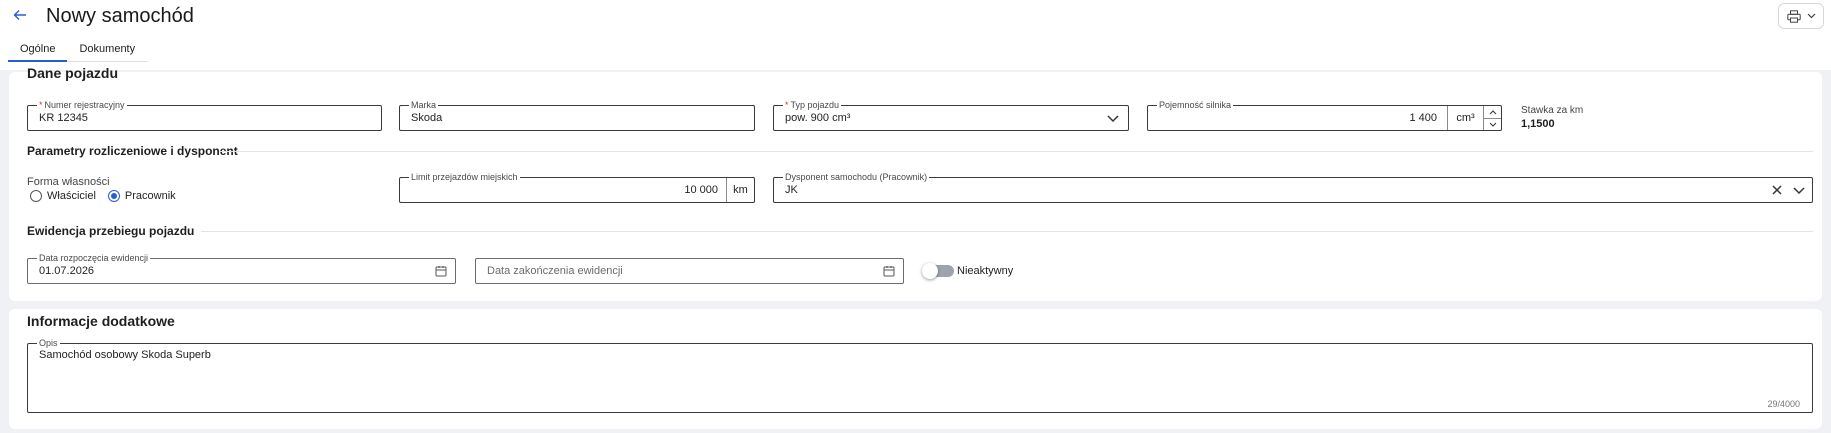 This screenshot has width=1831, height=433. Describe the element at coordinates (101, 321) in the screenshot. I see `additional-section-title: Informacje dodatkowe` at that location.